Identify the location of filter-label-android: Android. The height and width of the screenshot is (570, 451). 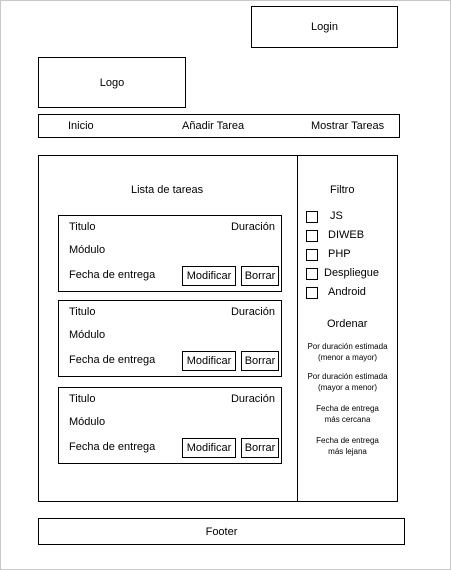
(347, 292).